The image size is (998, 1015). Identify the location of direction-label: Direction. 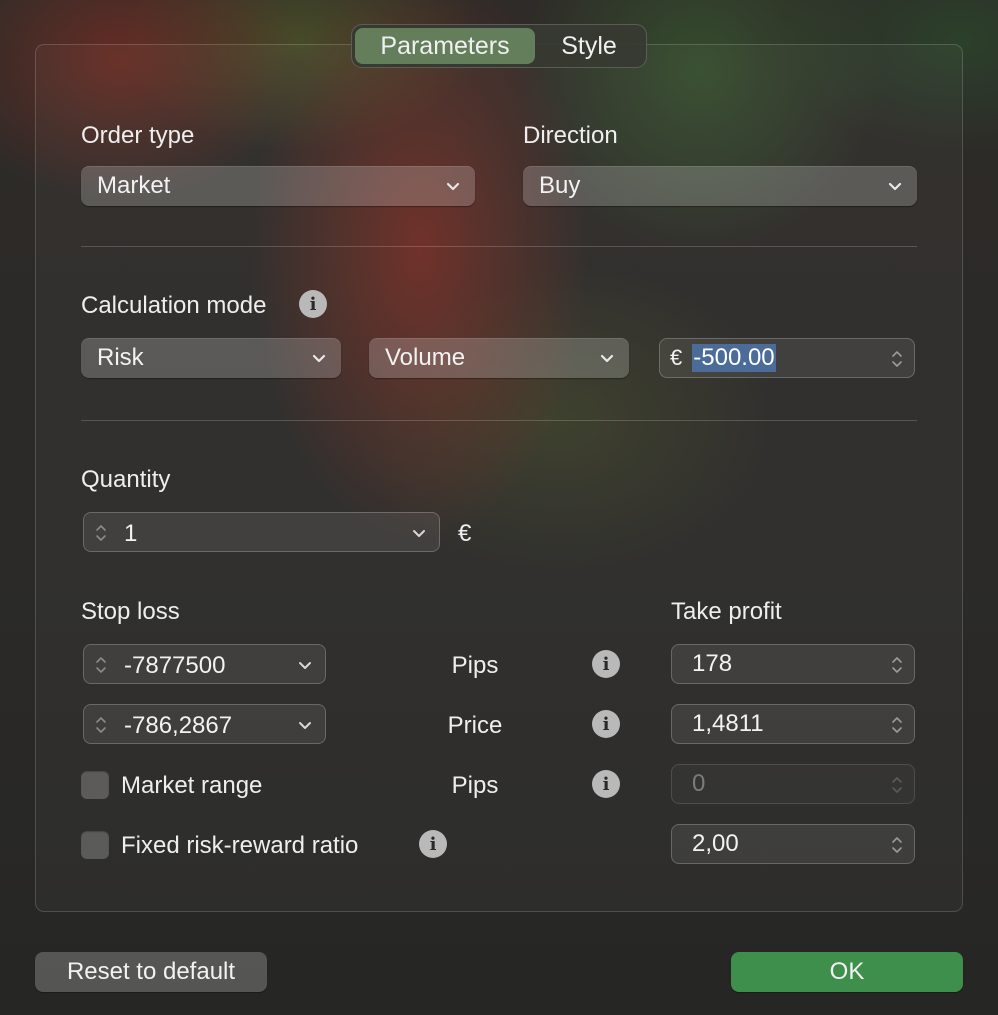
(570, 135).